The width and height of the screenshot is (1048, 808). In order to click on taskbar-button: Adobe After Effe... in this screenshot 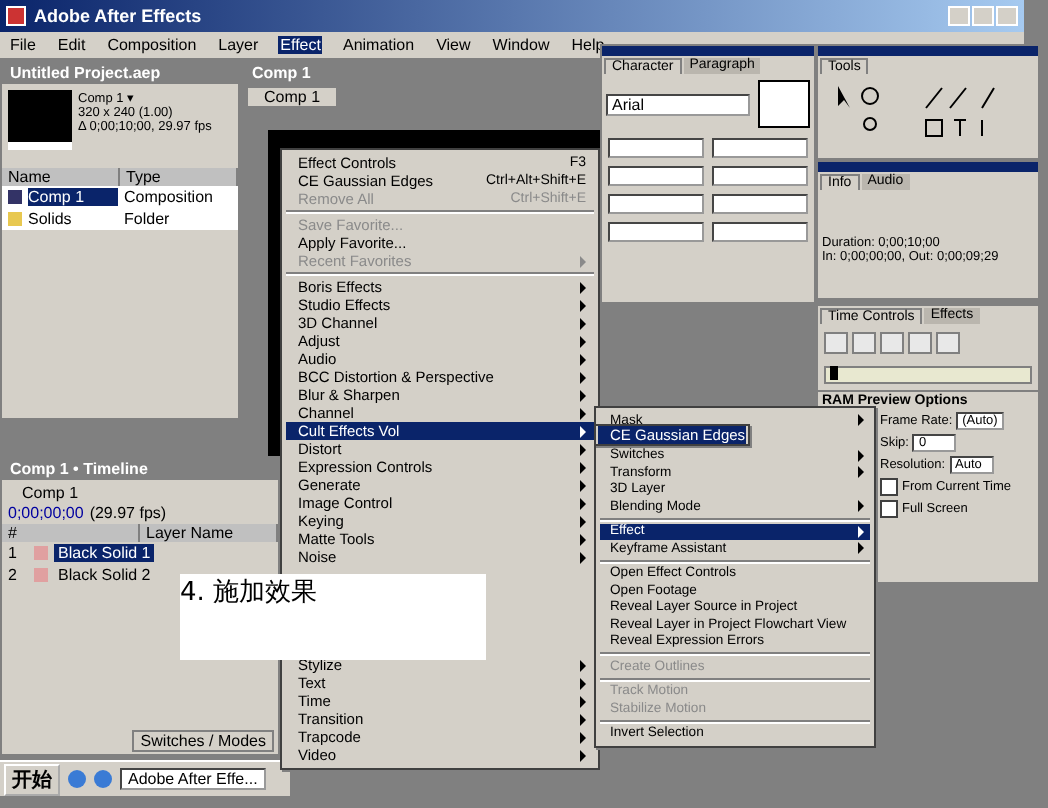, I will do `click(193, 779)`.